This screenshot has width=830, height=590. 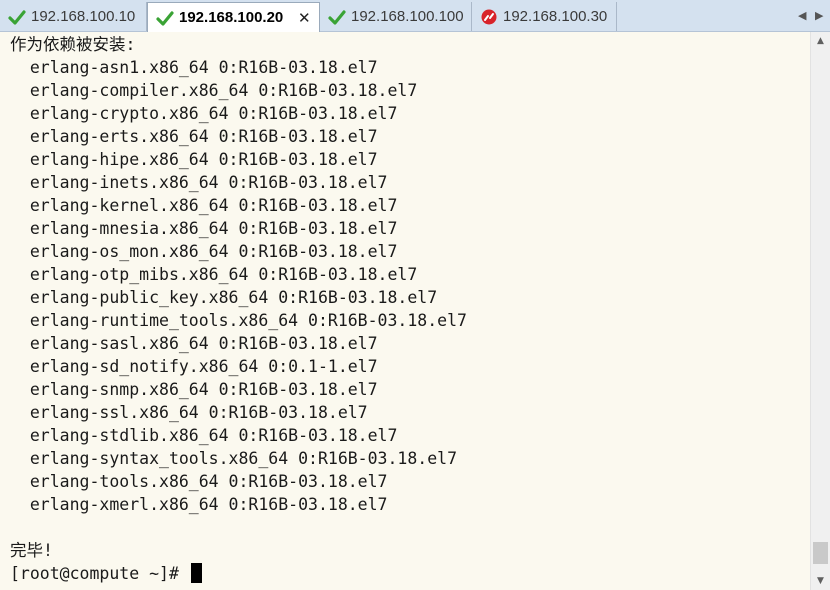 I want to click on package-line: erlang-compiler.x86_64 0:R16B-03.18.el7, so click(x=214, y=90).